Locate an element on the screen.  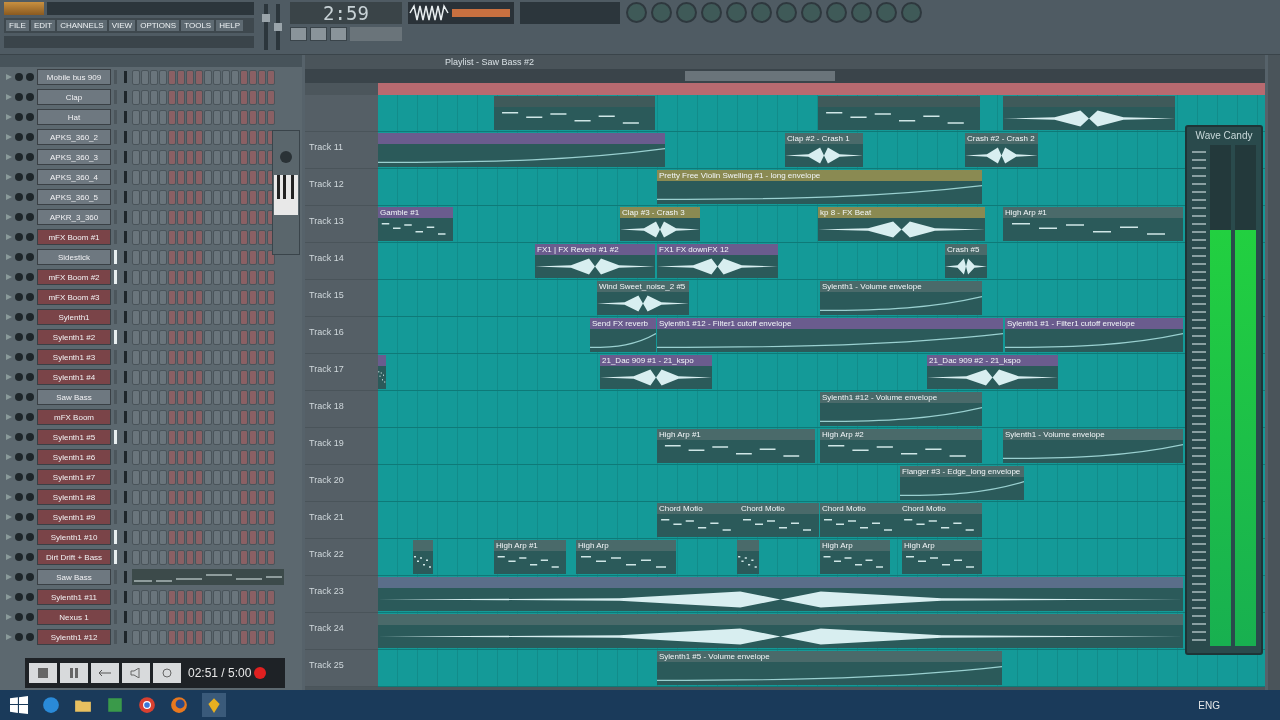
clip-header: Gamble #1 is located at coordinates (415, 212).